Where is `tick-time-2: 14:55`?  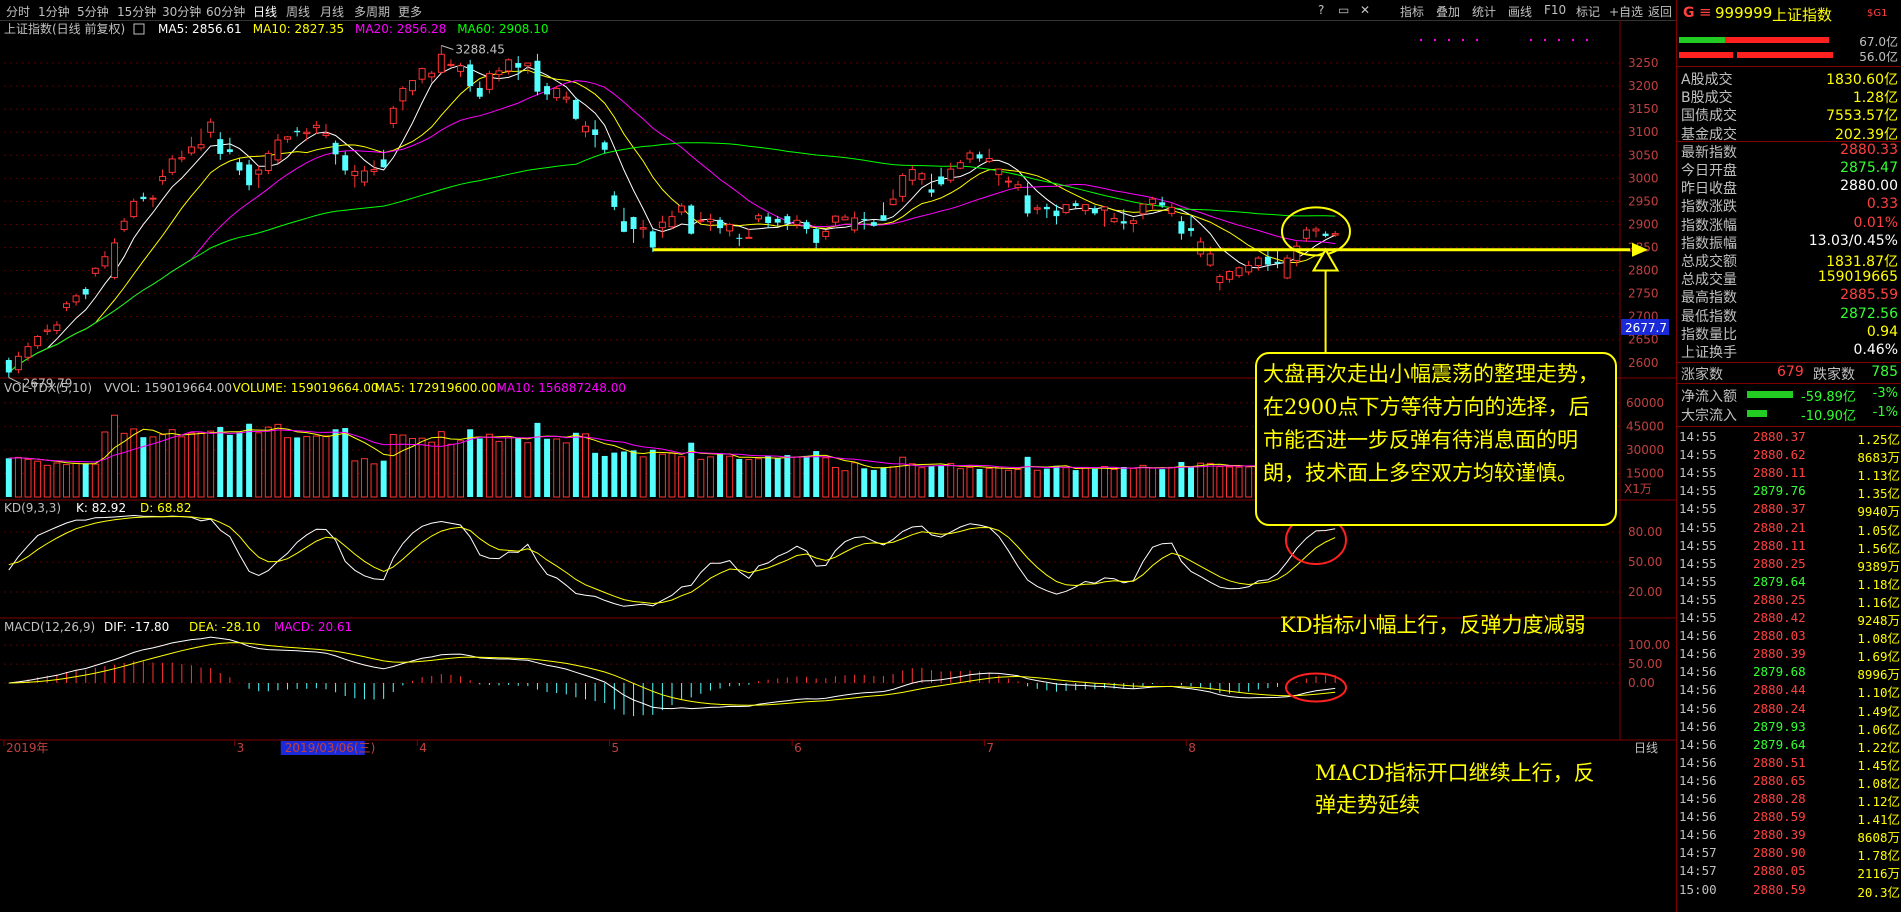
tick-time-2: 14:55 is located at coordinates (1698, 473).